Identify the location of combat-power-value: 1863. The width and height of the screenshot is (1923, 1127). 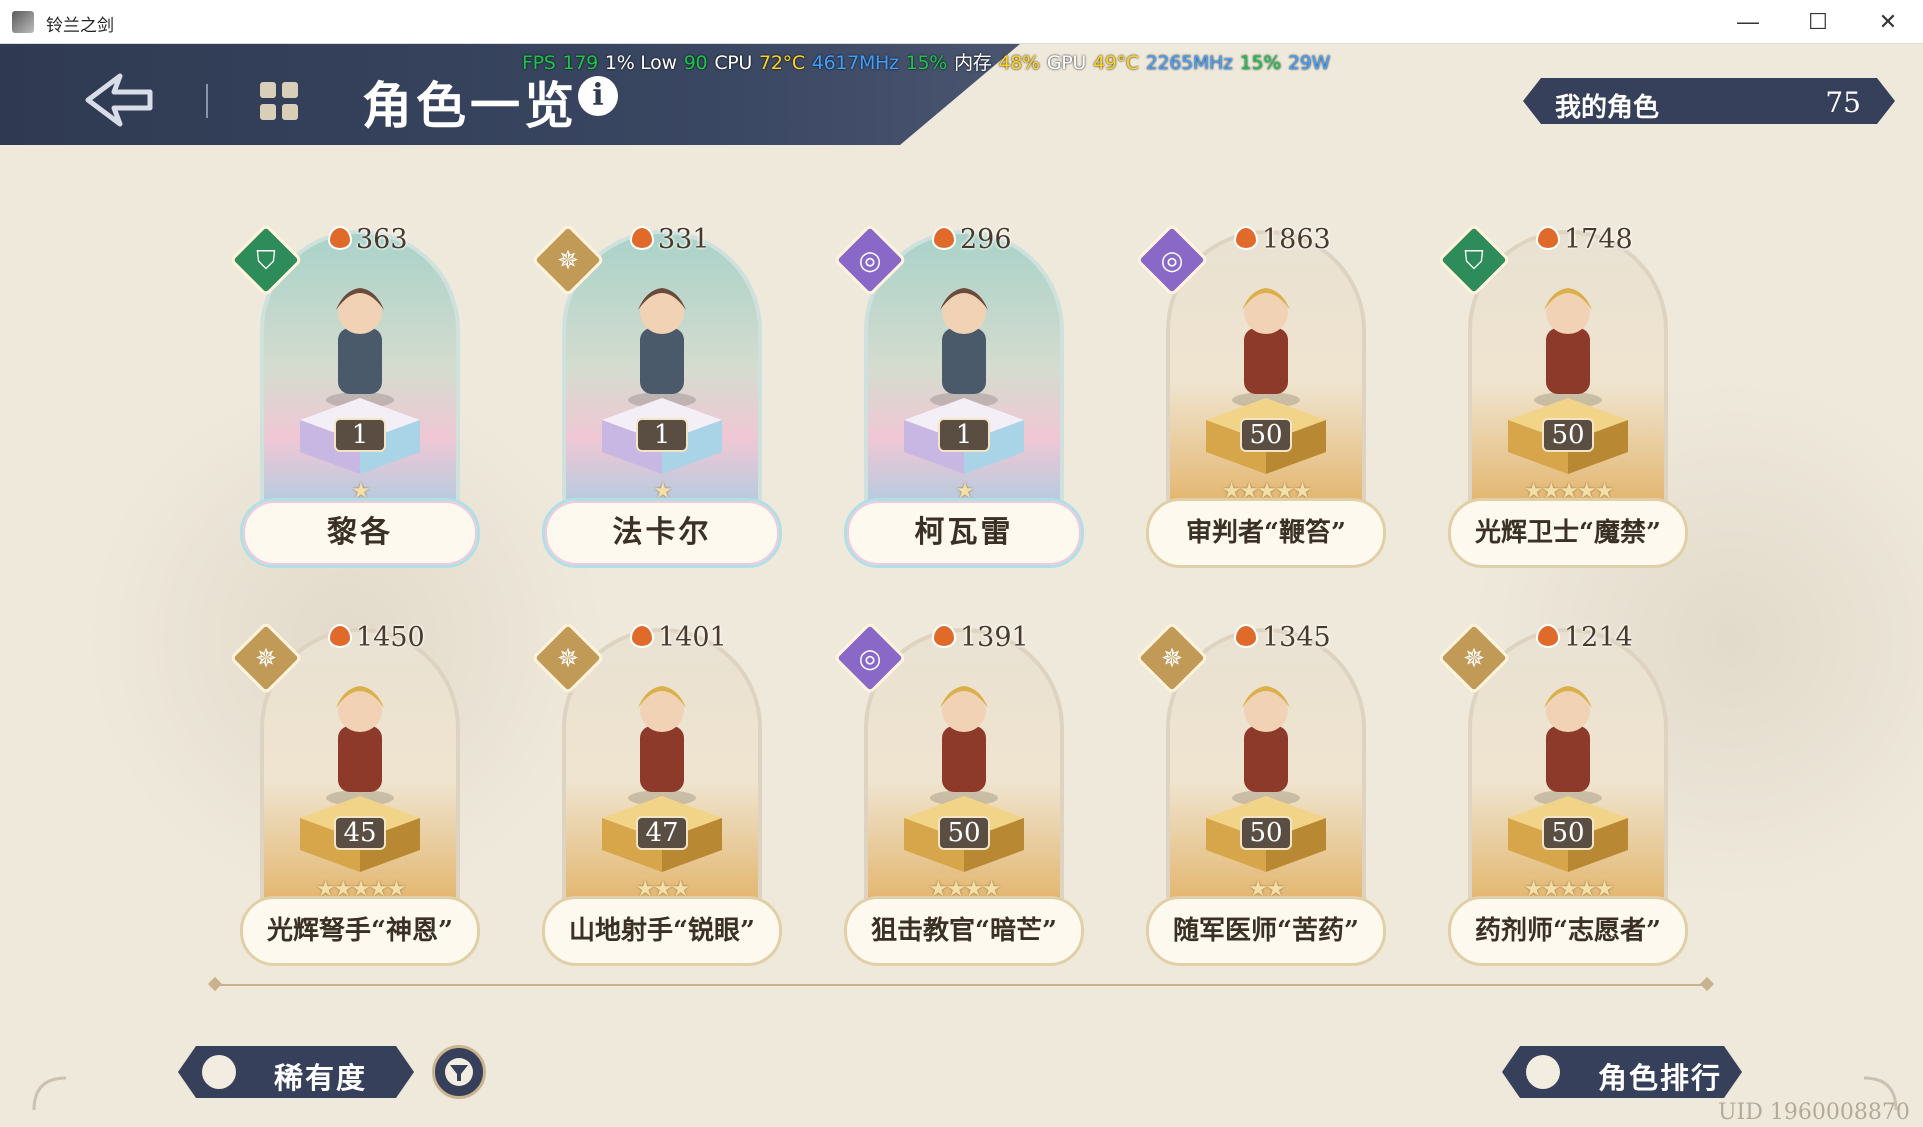
(1296, 239).